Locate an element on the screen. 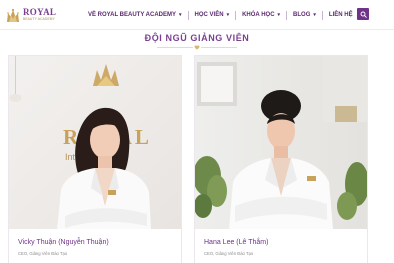 The width and height of the screenshot is (394, 263). instructor-name: Hana Lee (Lê Thắm) is located at coordinates (236, 242).